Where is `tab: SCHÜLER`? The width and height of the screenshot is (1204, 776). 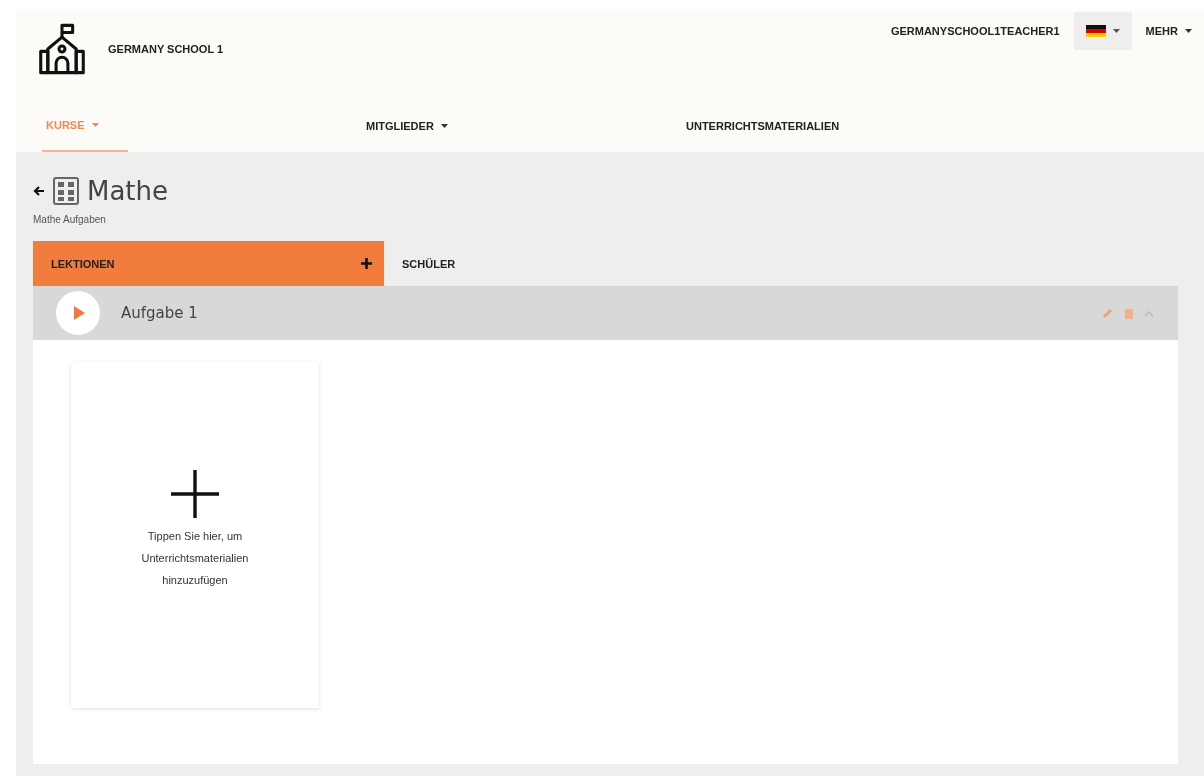
tab: SCHÜLER is located at coordinates (426, 263).